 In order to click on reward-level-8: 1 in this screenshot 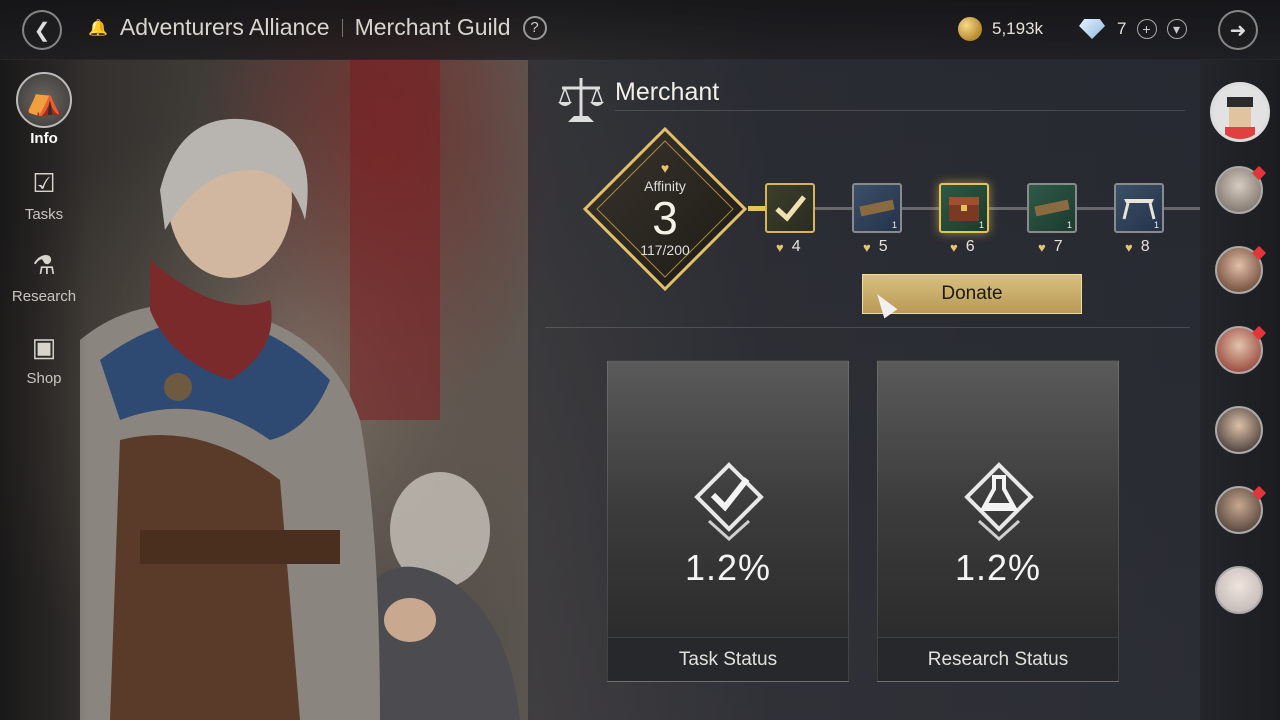, I will do `click(1139, 208)`.